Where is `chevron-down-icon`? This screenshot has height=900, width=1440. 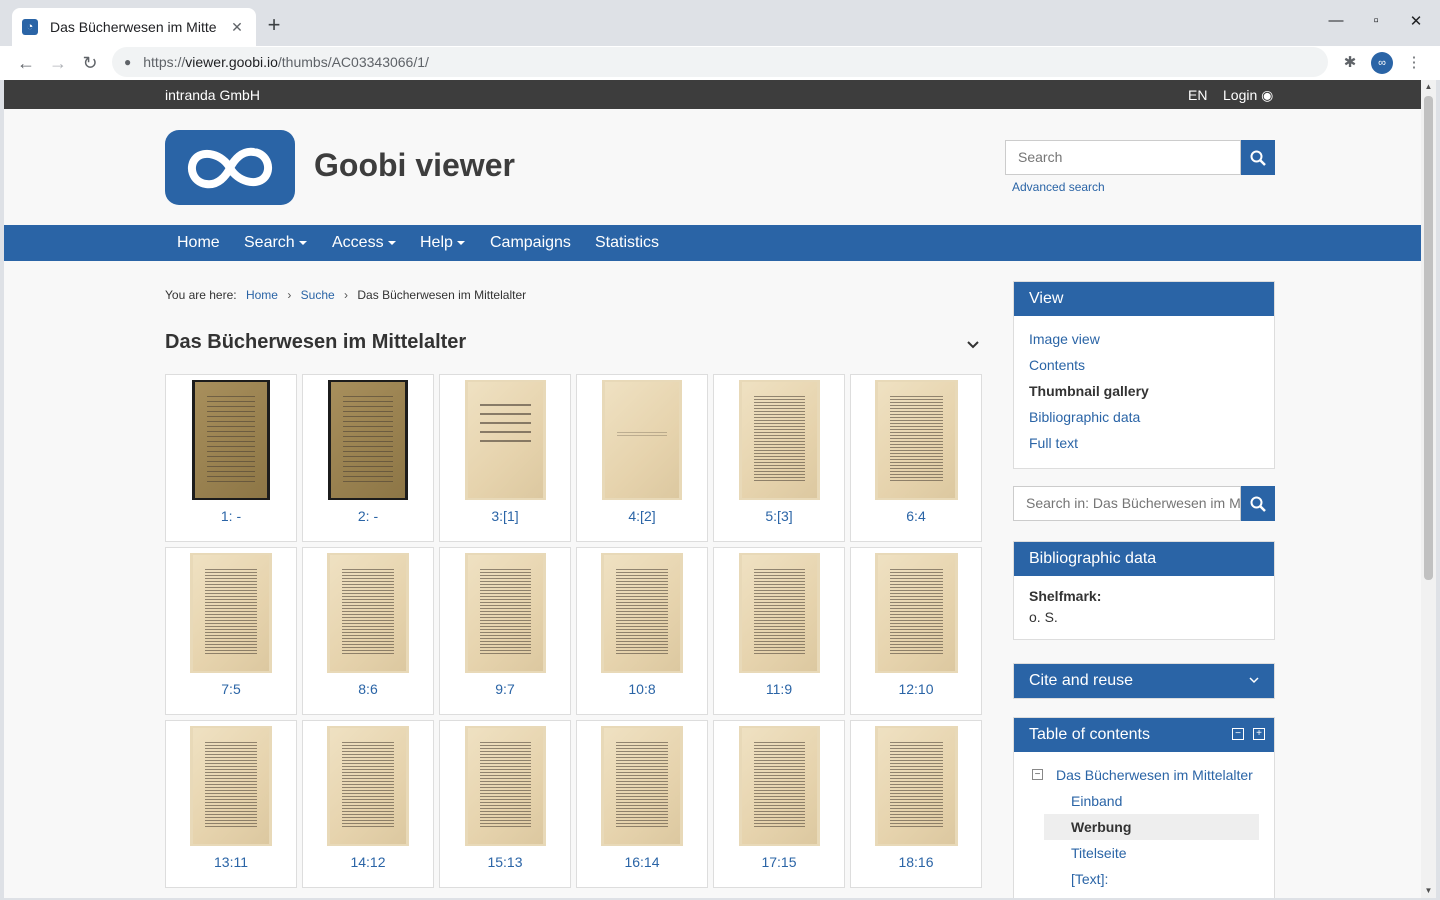
chevron-down-icon is located at coordinates (973, 344).